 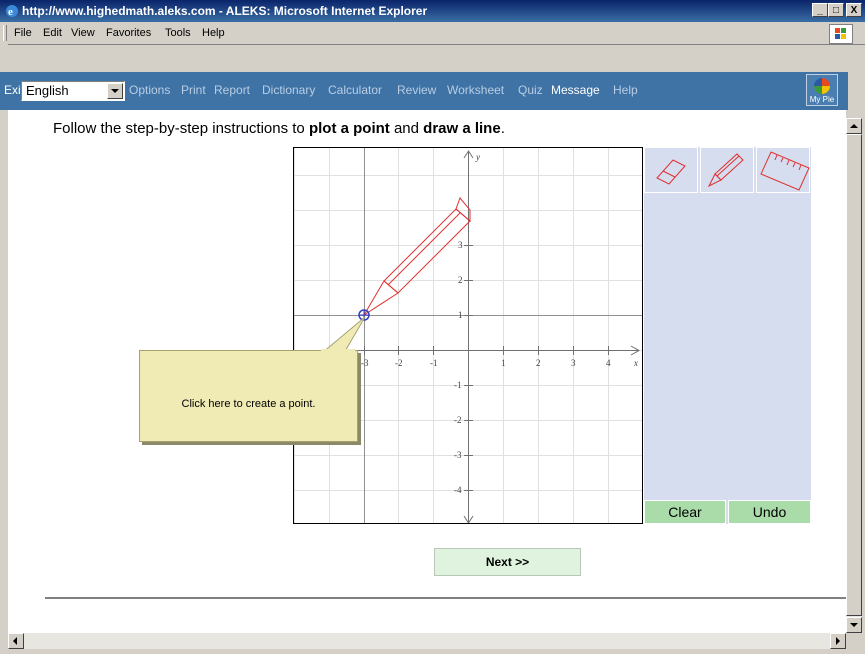 What do you see at coordinates (575, 90) in the screenshot?
I see `message-link: Message` at bounding box center [575, 90].